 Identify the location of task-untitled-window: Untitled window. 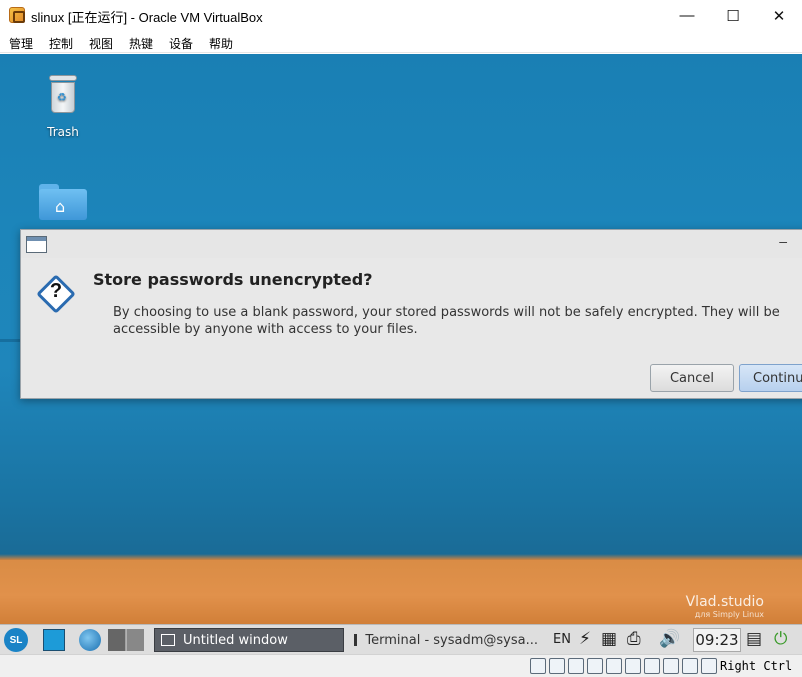
(249, 640).